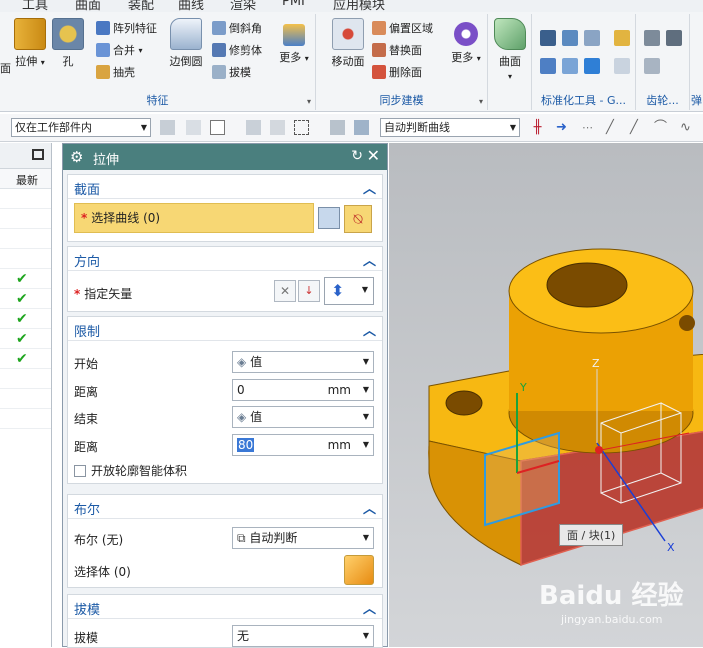 The height and width of the screenshot is (648, 703). I want to click on feature-group-dropdown-icon: ▾, so click(309, 101).